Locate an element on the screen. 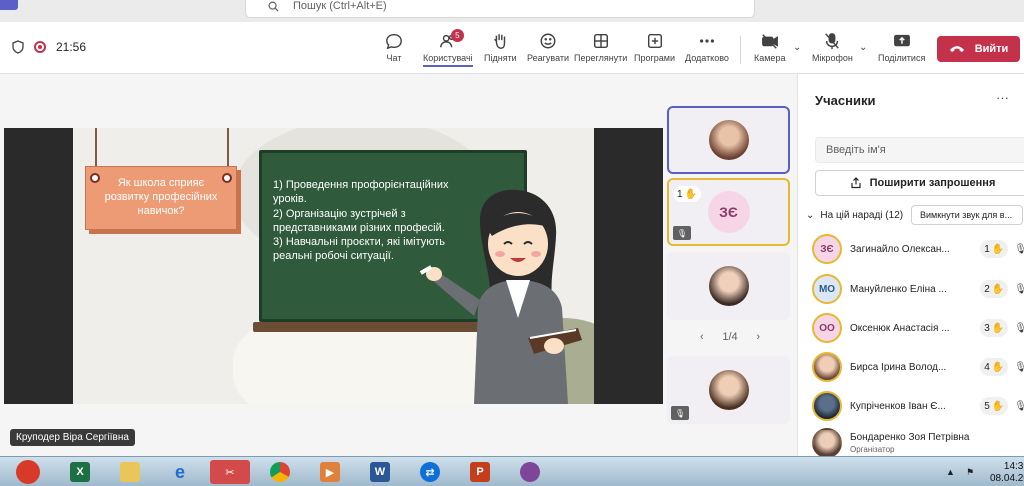 The image size is (1024, 486). taskbar-chrome is located at coordinates (280, 472).